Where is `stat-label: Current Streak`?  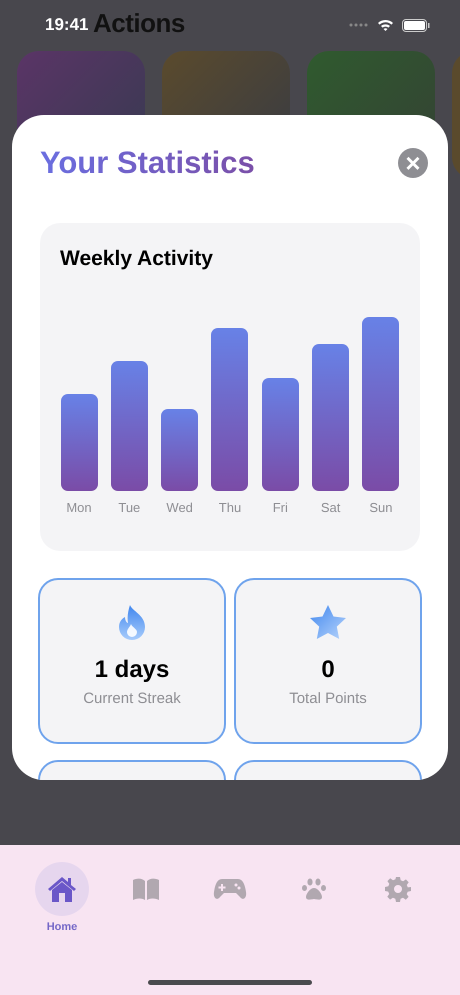 stat-label: Current Streak is located at coordinates (132, 698).